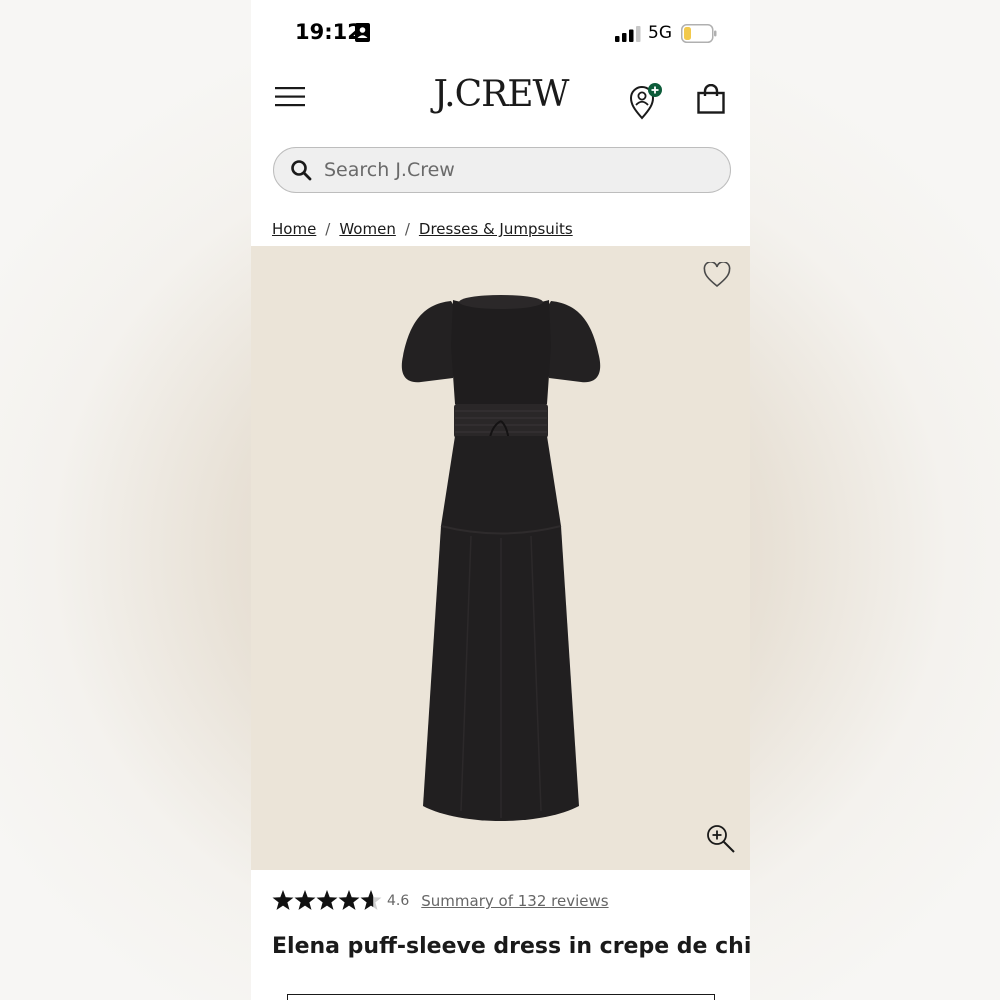 The image size is (1000, 1000). Describe the element at coordinates (660, 33) in the screenshot. I see `network-label: 5G` at that location.